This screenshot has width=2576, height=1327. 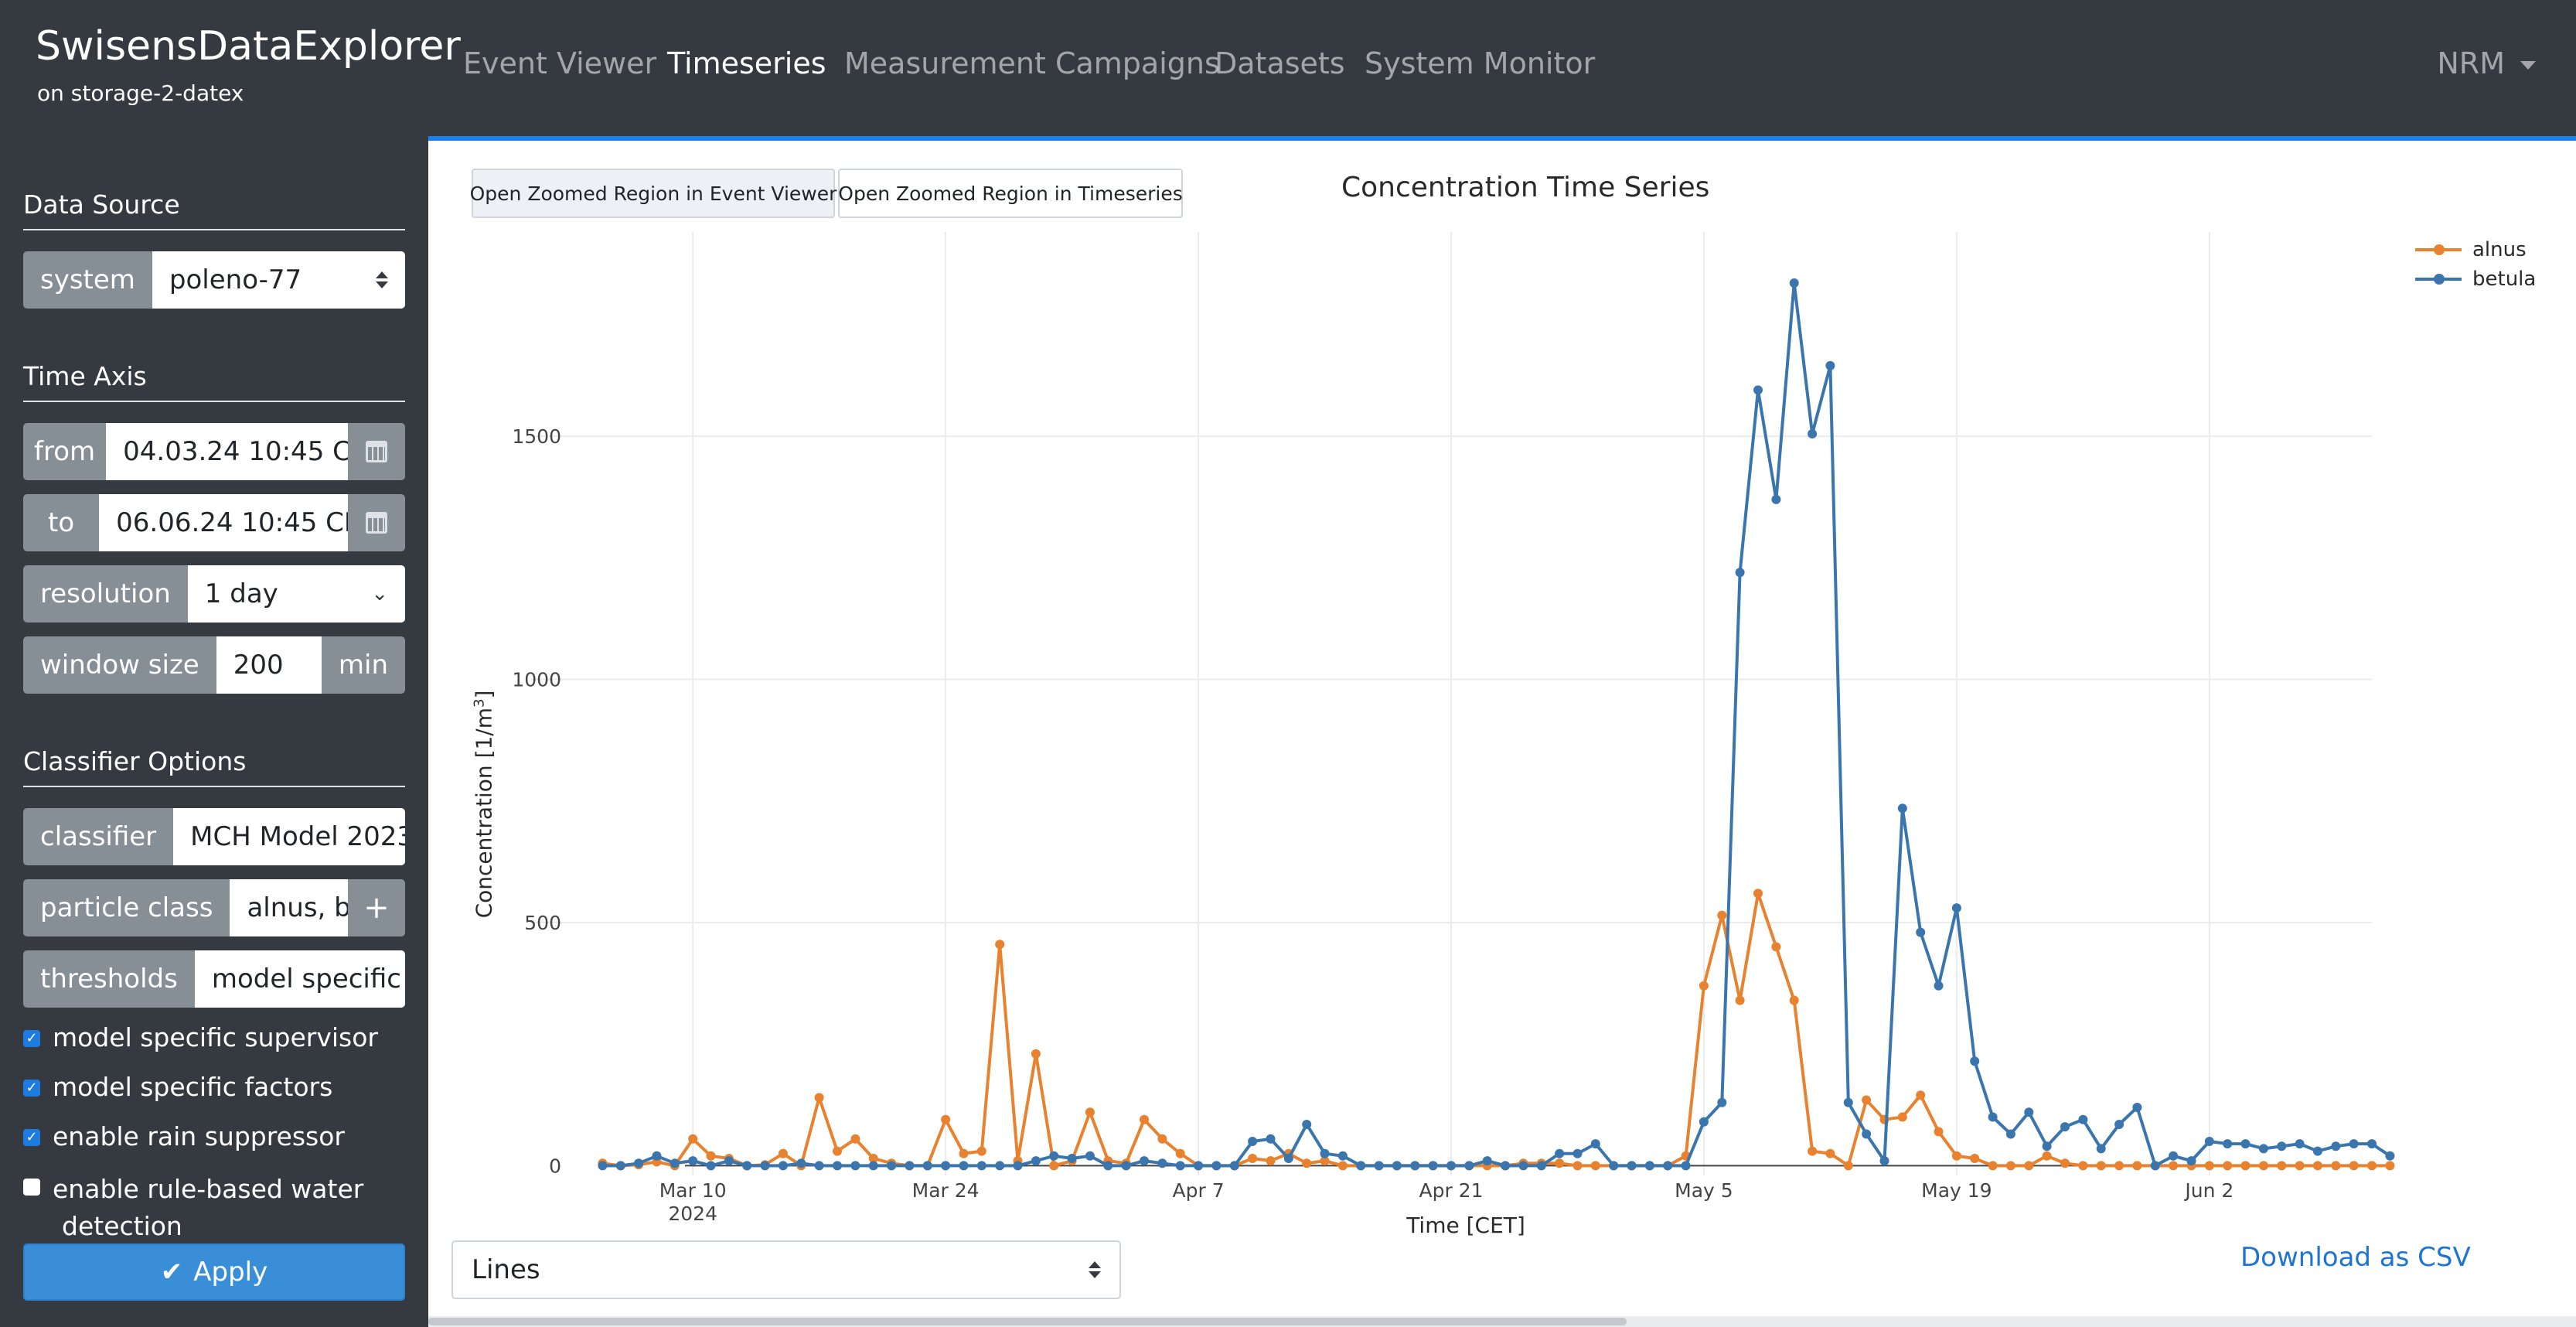 What do you see at coordinates (289, 907) in the screenshot?
I see `particle-class-select: alnus, betula` at bounding box center [289, 907].